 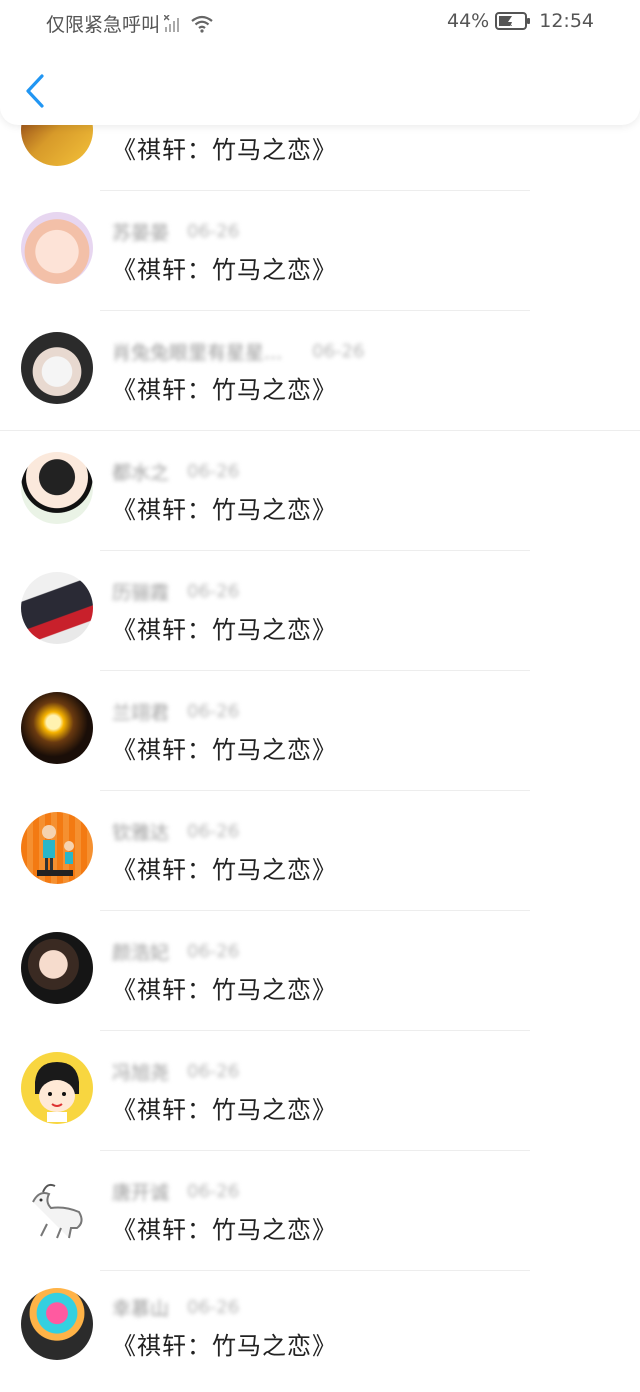 I want to click on status-bar: 仅限紧急呼叫 44% 12:54, so click(x=320, y=22).